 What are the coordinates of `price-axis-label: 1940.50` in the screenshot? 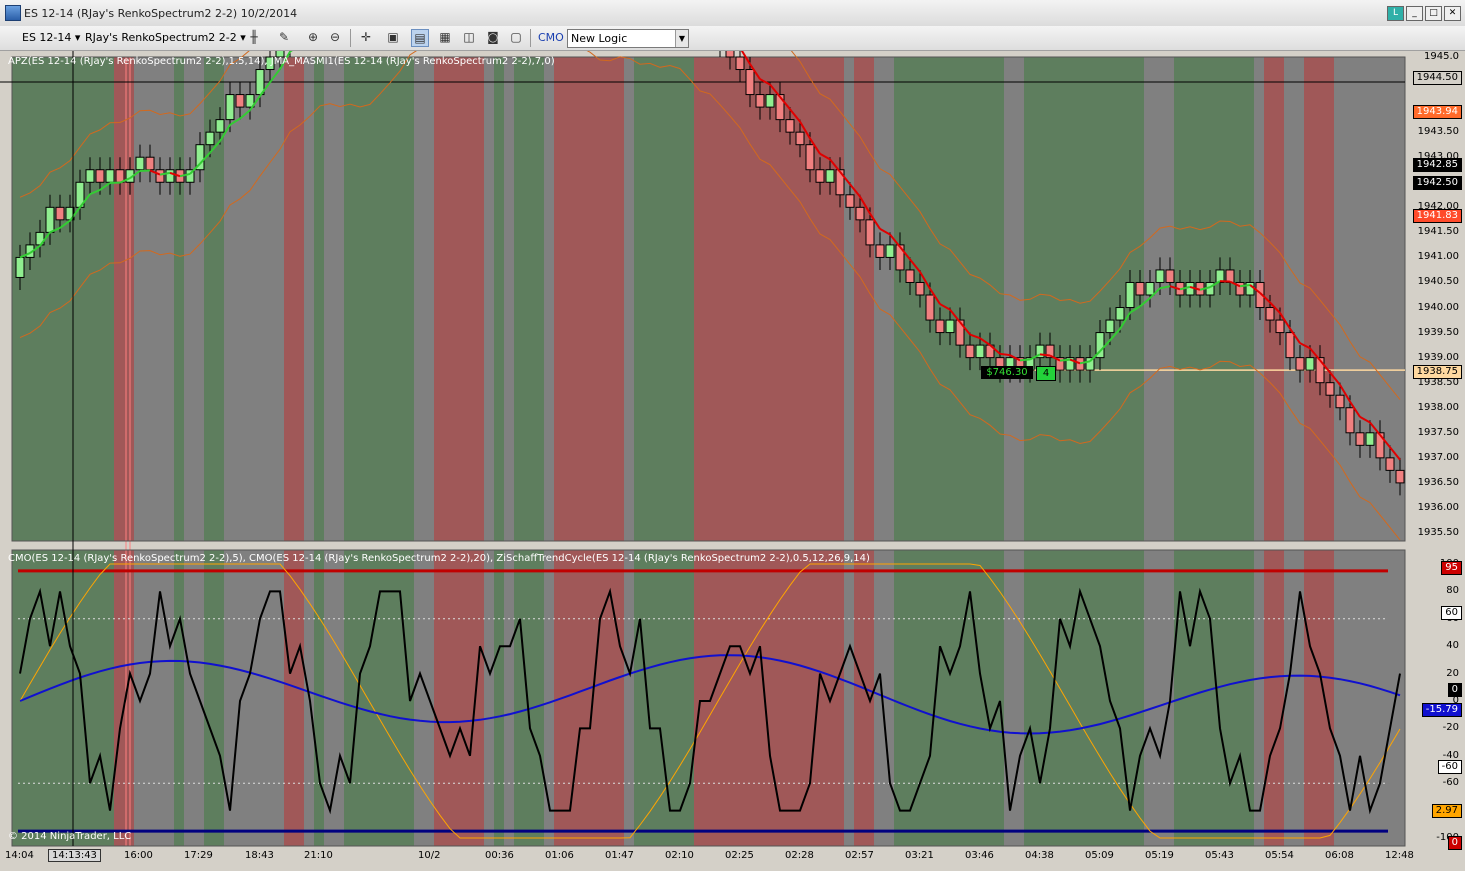 It's located at (1438, 282).